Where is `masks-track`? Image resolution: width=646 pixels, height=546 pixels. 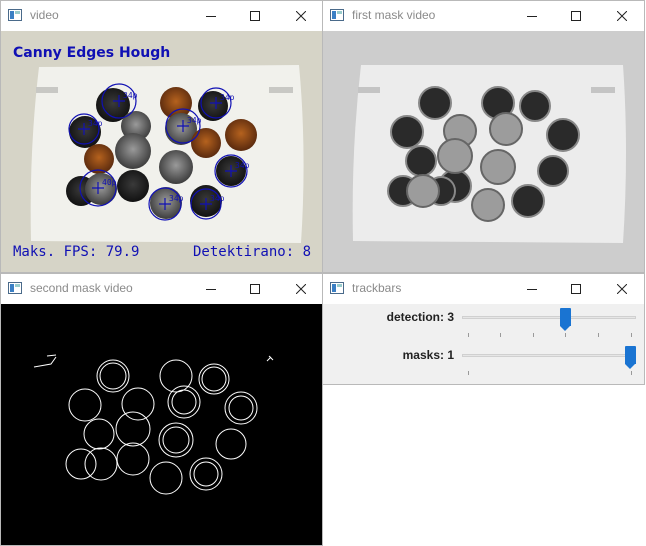
masks-track is located at coordinates (549, 355).